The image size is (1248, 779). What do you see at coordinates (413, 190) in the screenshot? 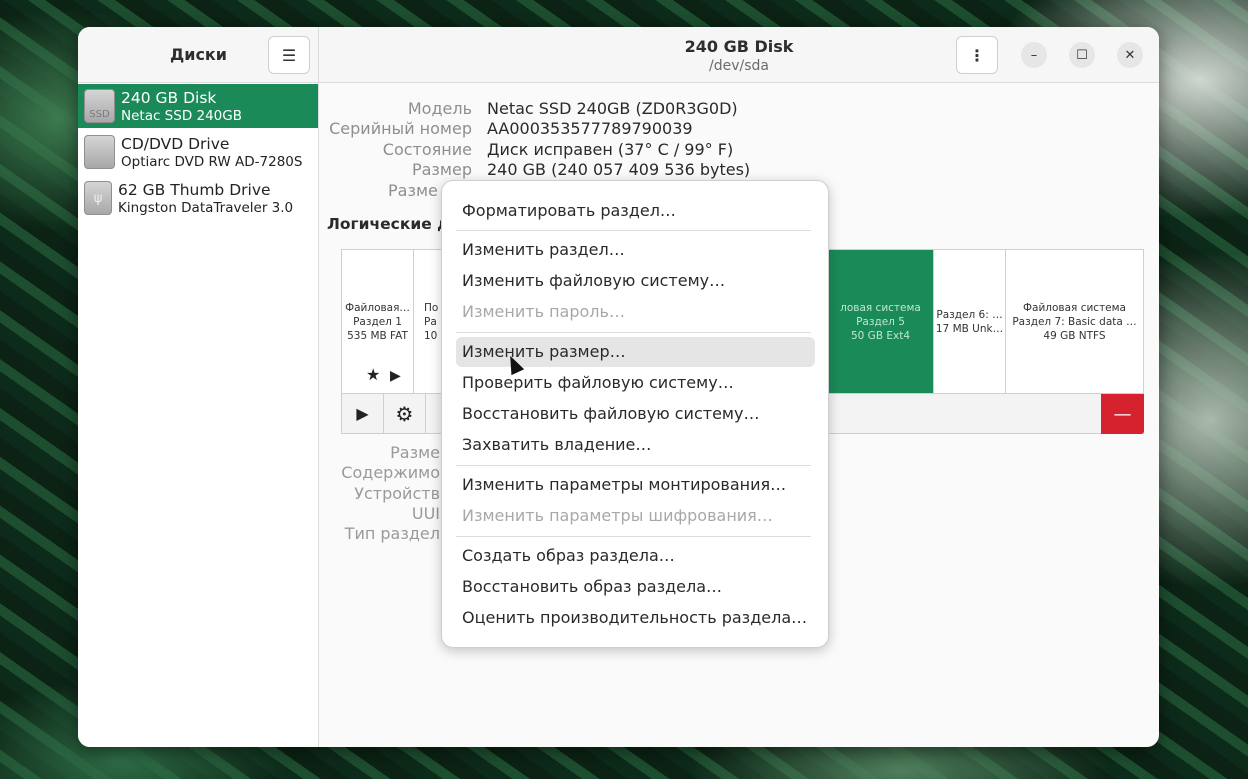
I see `partitioning-label: Разме` at bounding box center [413, 190].